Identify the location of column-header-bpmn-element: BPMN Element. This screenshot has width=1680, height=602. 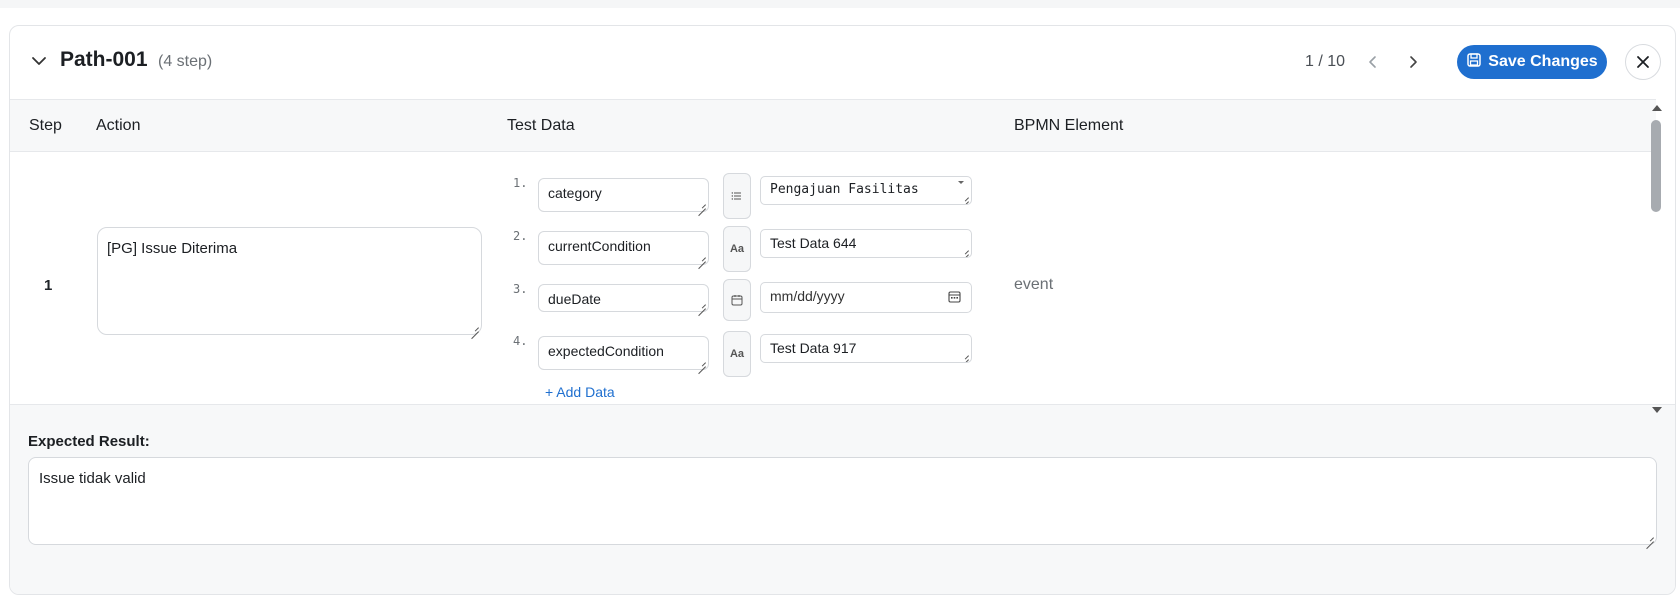
(1069, 125).